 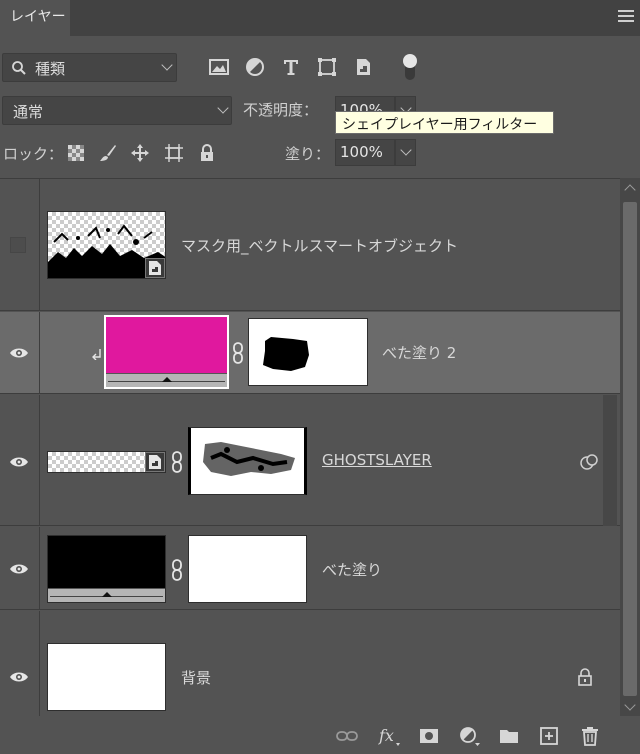 What do you see at coordinates (89, 67) in the screenshot?
I see `filter-kind-select: 種類` at bounding box center [89, 67].